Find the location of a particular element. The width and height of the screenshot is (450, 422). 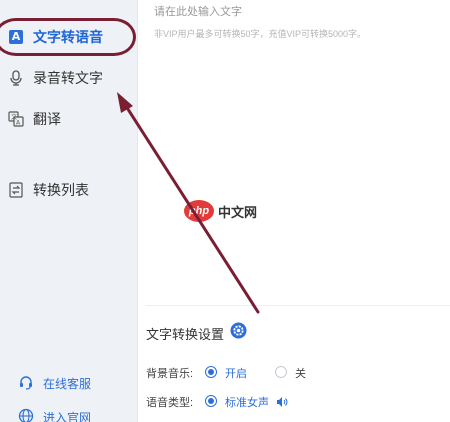

music-off-label: 关 is located at coordinates (300, 374).